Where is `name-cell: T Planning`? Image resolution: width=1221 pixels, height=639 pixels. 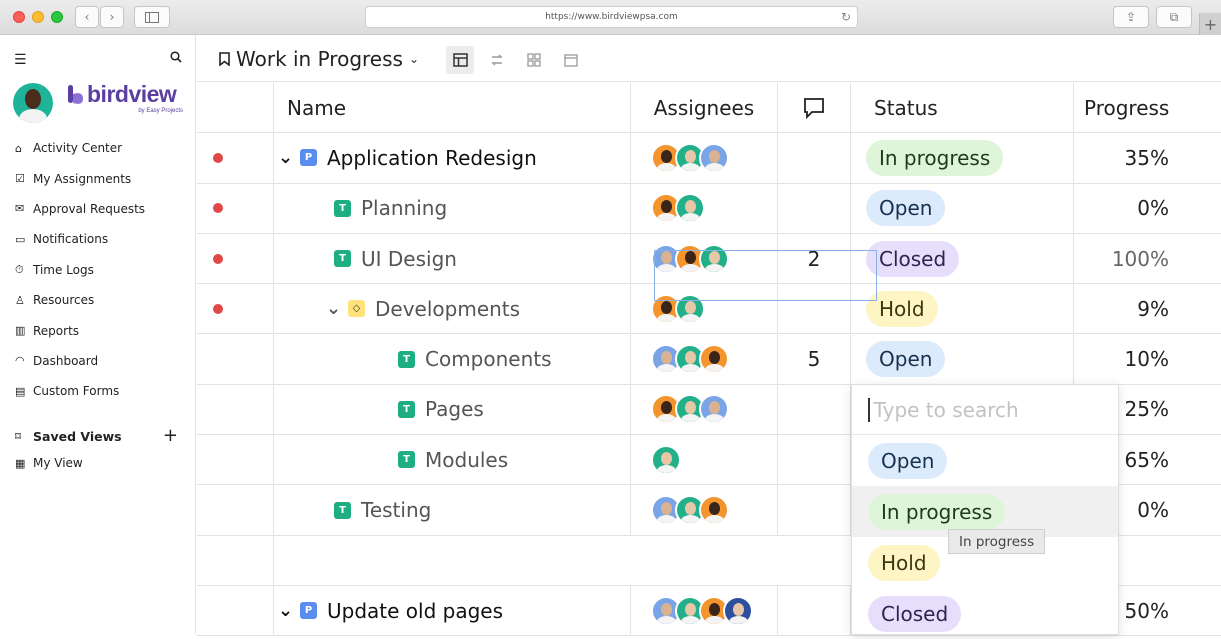
name-cell: T Planning is located at coordinates (452, 208).